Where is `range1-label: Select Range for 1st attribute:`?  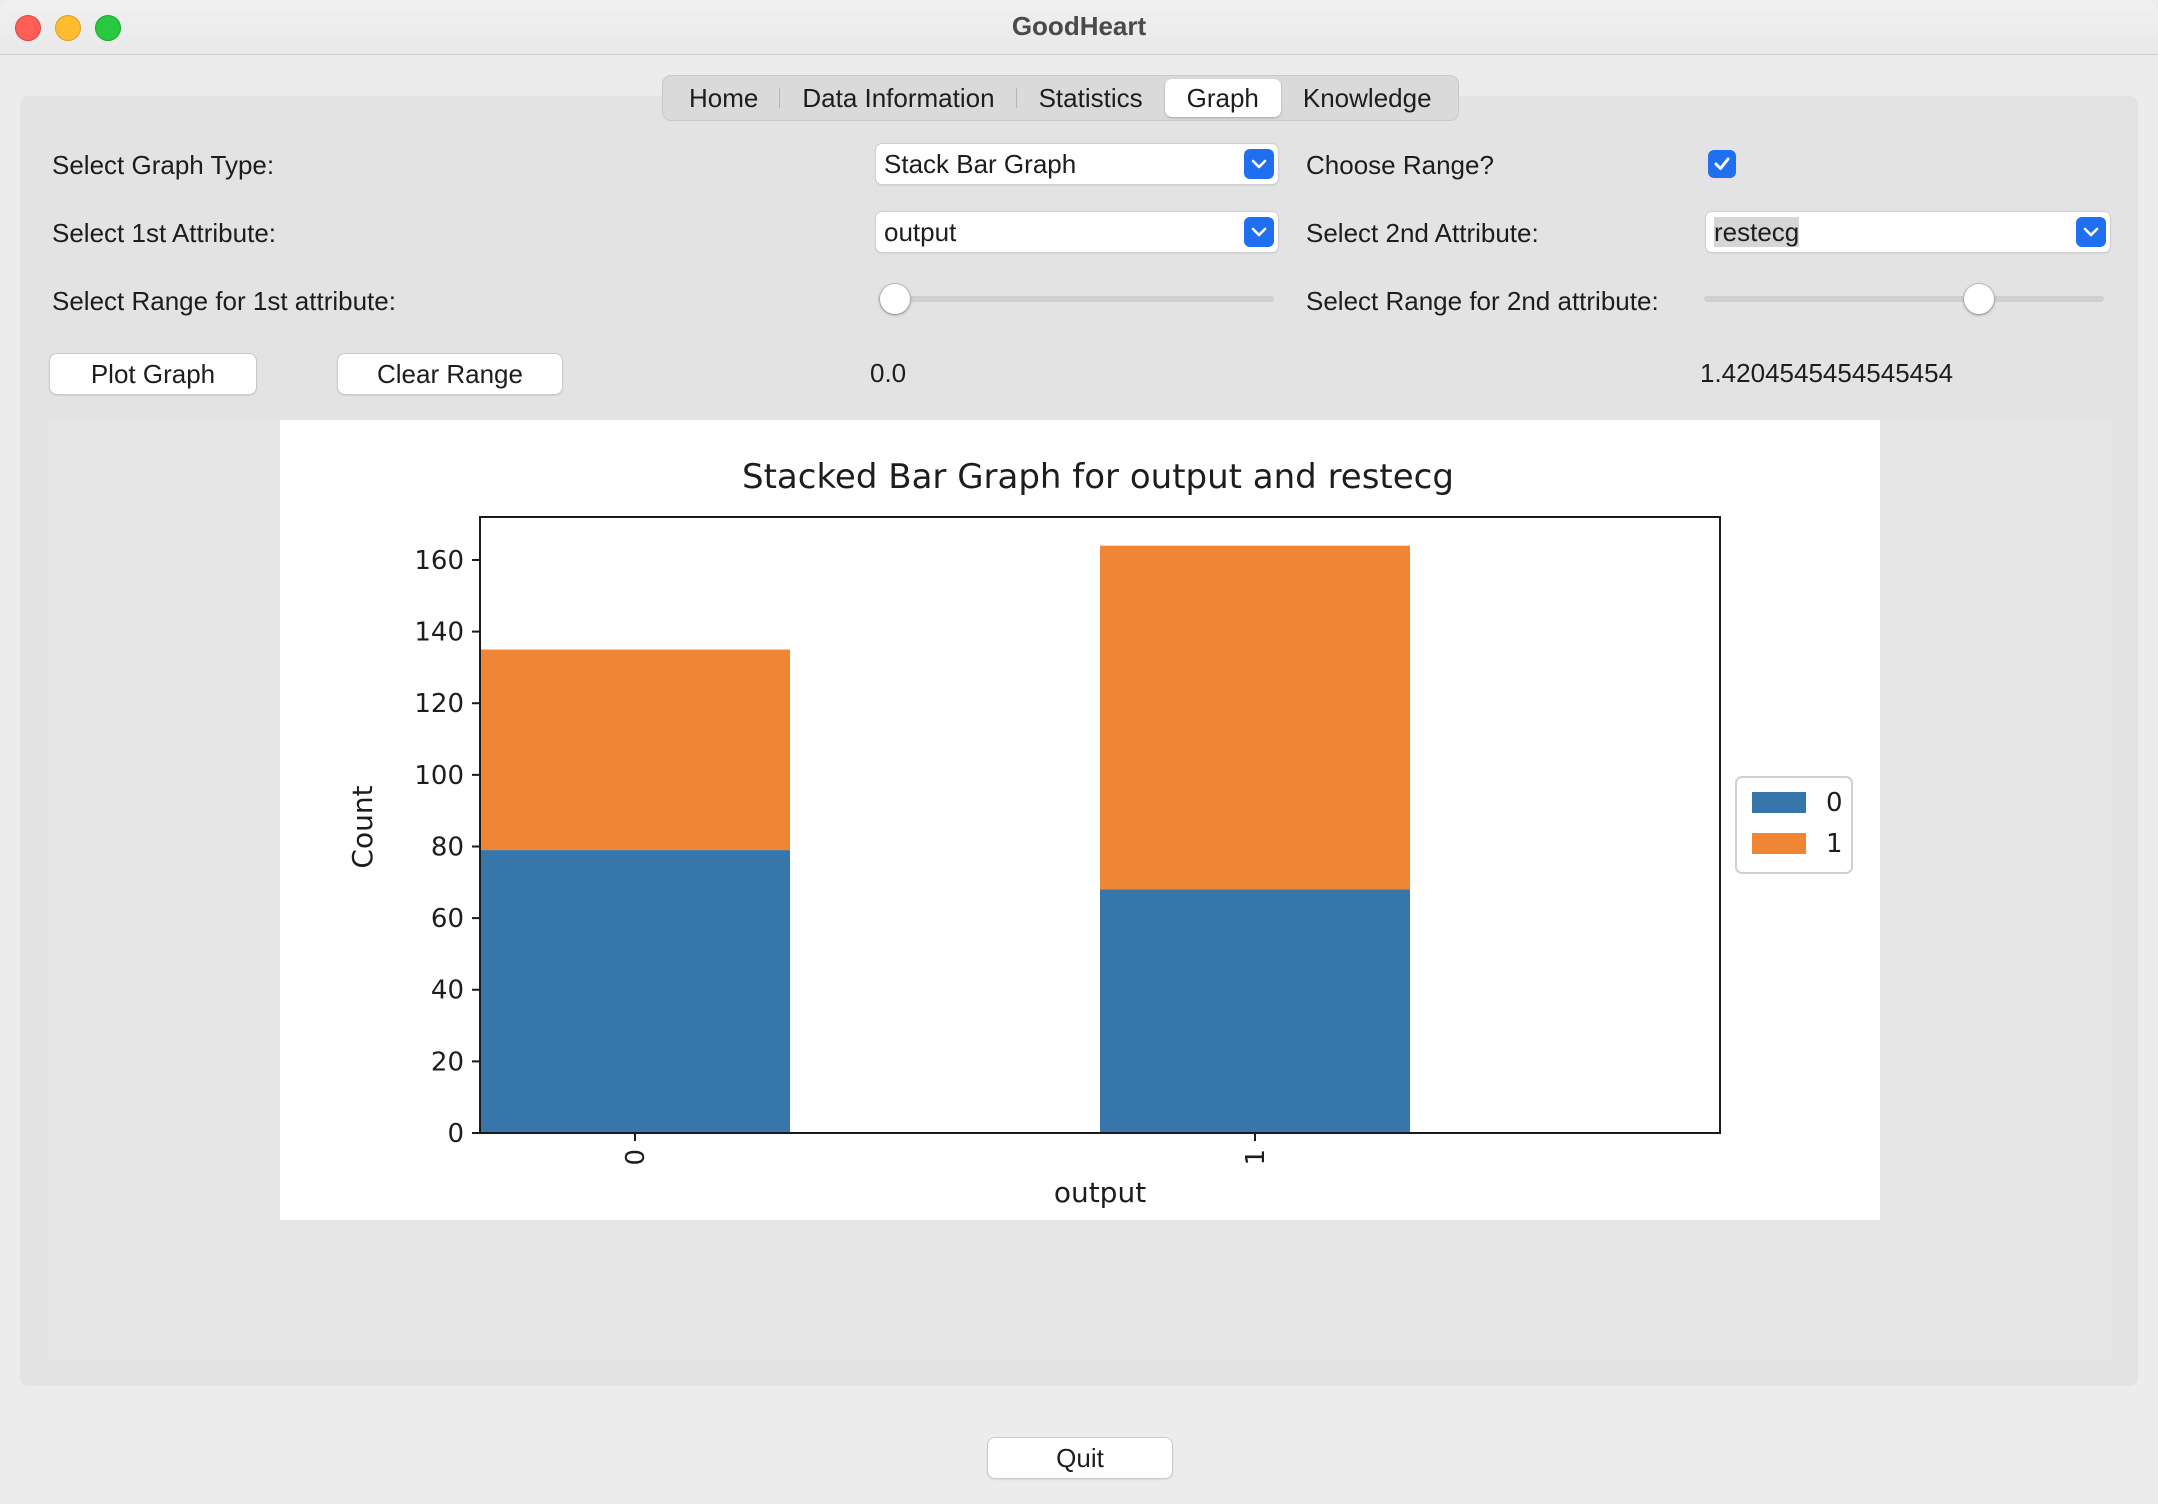 range1-label: Select Range for 1st attribute: is located at coordinates (224, 301).